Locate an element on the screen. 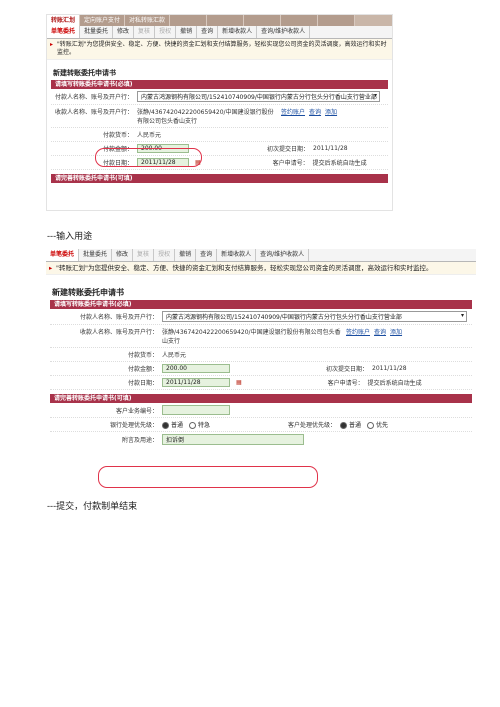  biz-no-input is located at coordinates (196, 410).